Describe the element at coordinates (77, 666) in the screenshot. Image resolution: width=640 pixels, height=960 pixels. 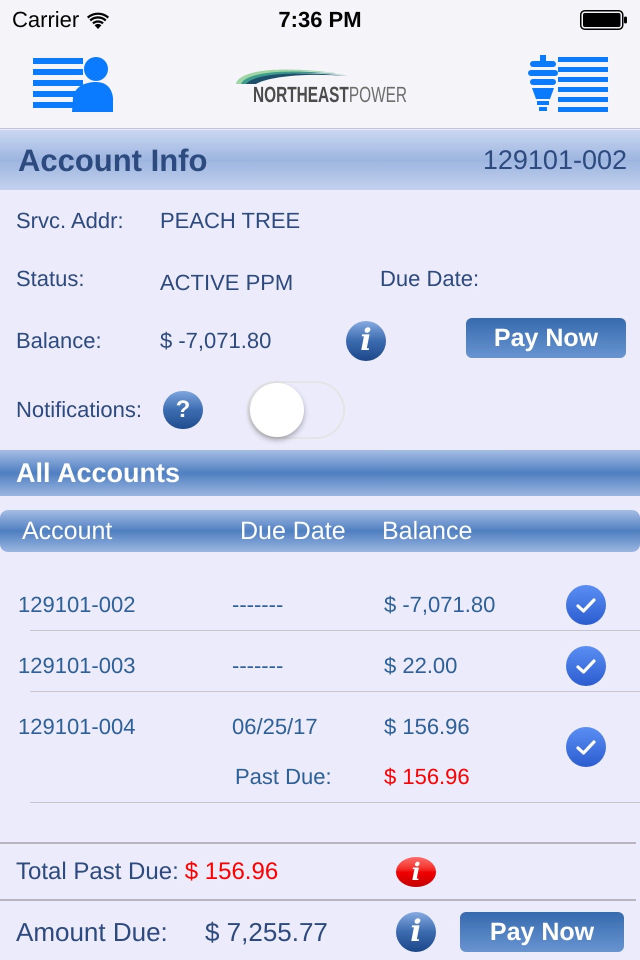
I see `account-cell-text: 129101-003` at that location.